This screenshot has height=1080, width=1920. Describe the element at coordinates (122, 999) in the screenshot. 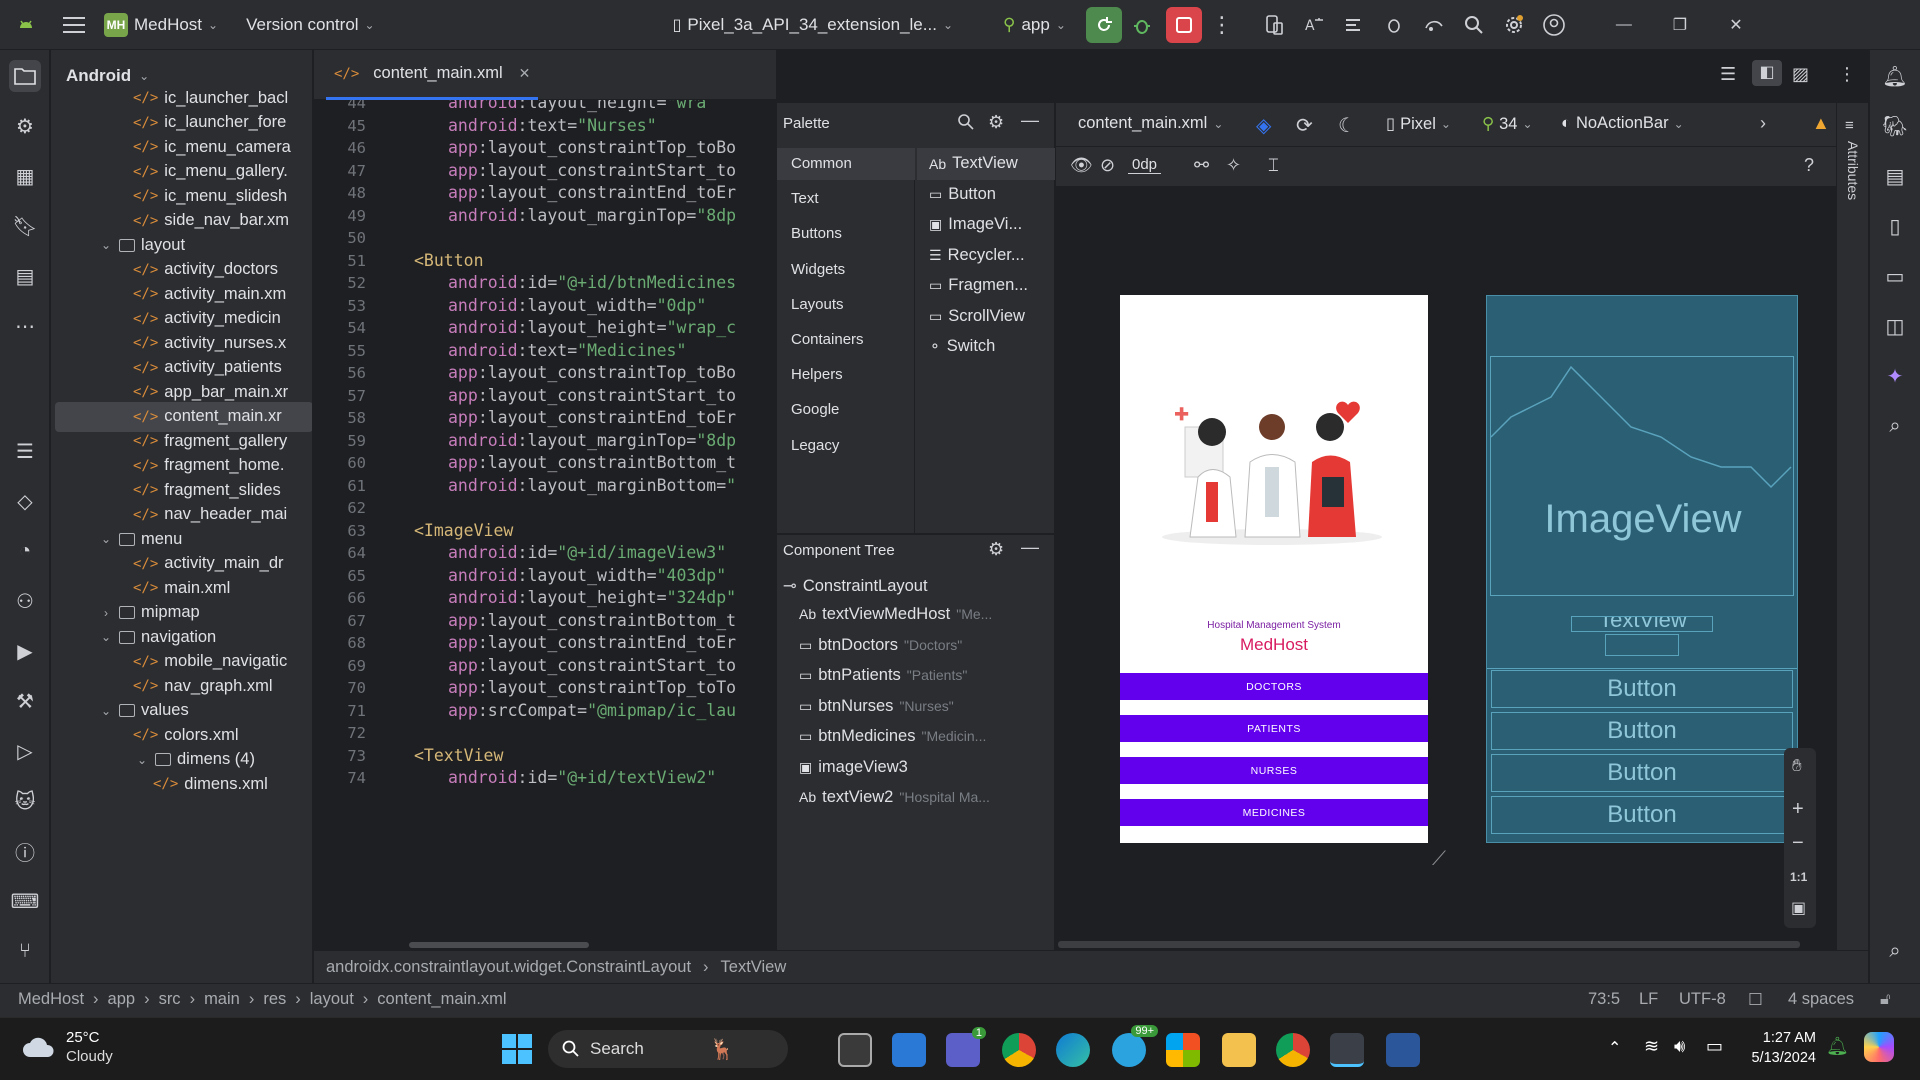

I see `status-path-item: app` at that location.